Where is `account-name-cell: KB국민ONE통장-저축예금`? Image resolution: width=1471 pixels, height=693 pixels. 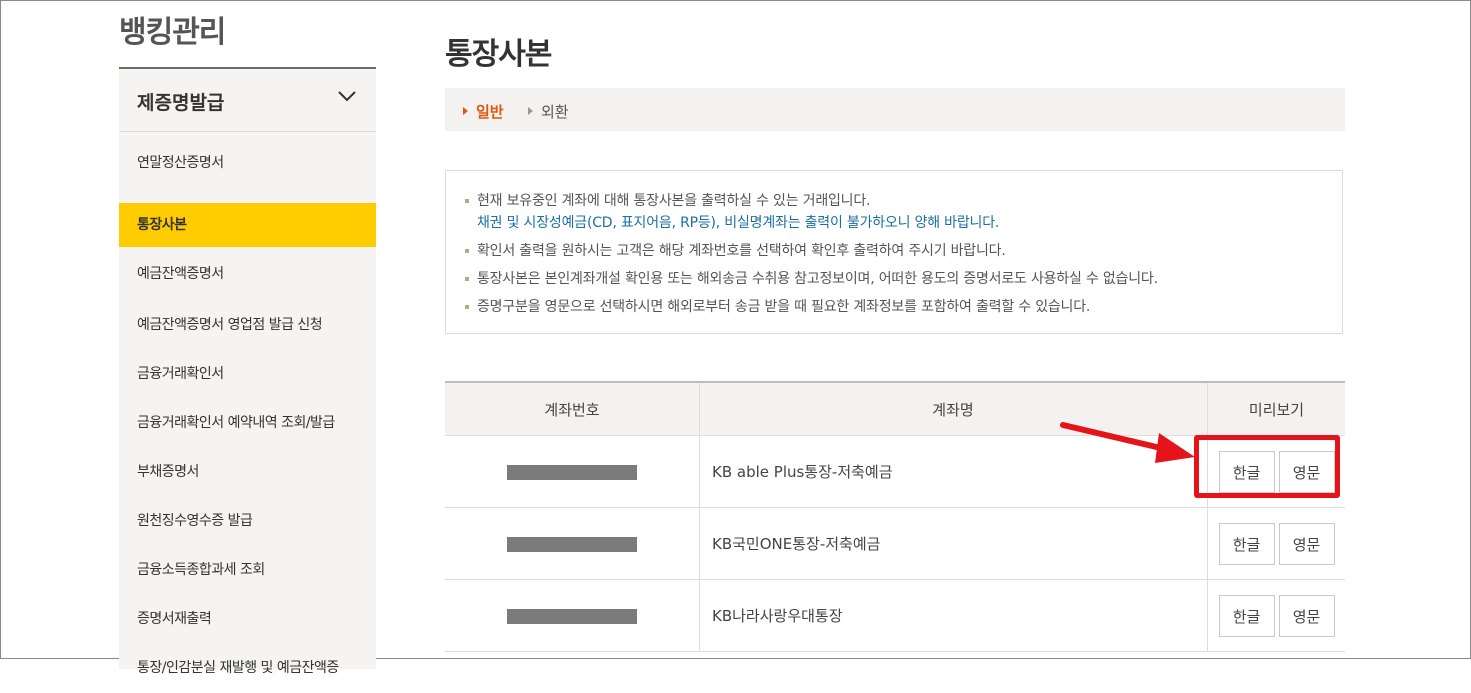 account-name-cell: KB국민ONE통장-저축예금 is located at coordinates (953, 543).